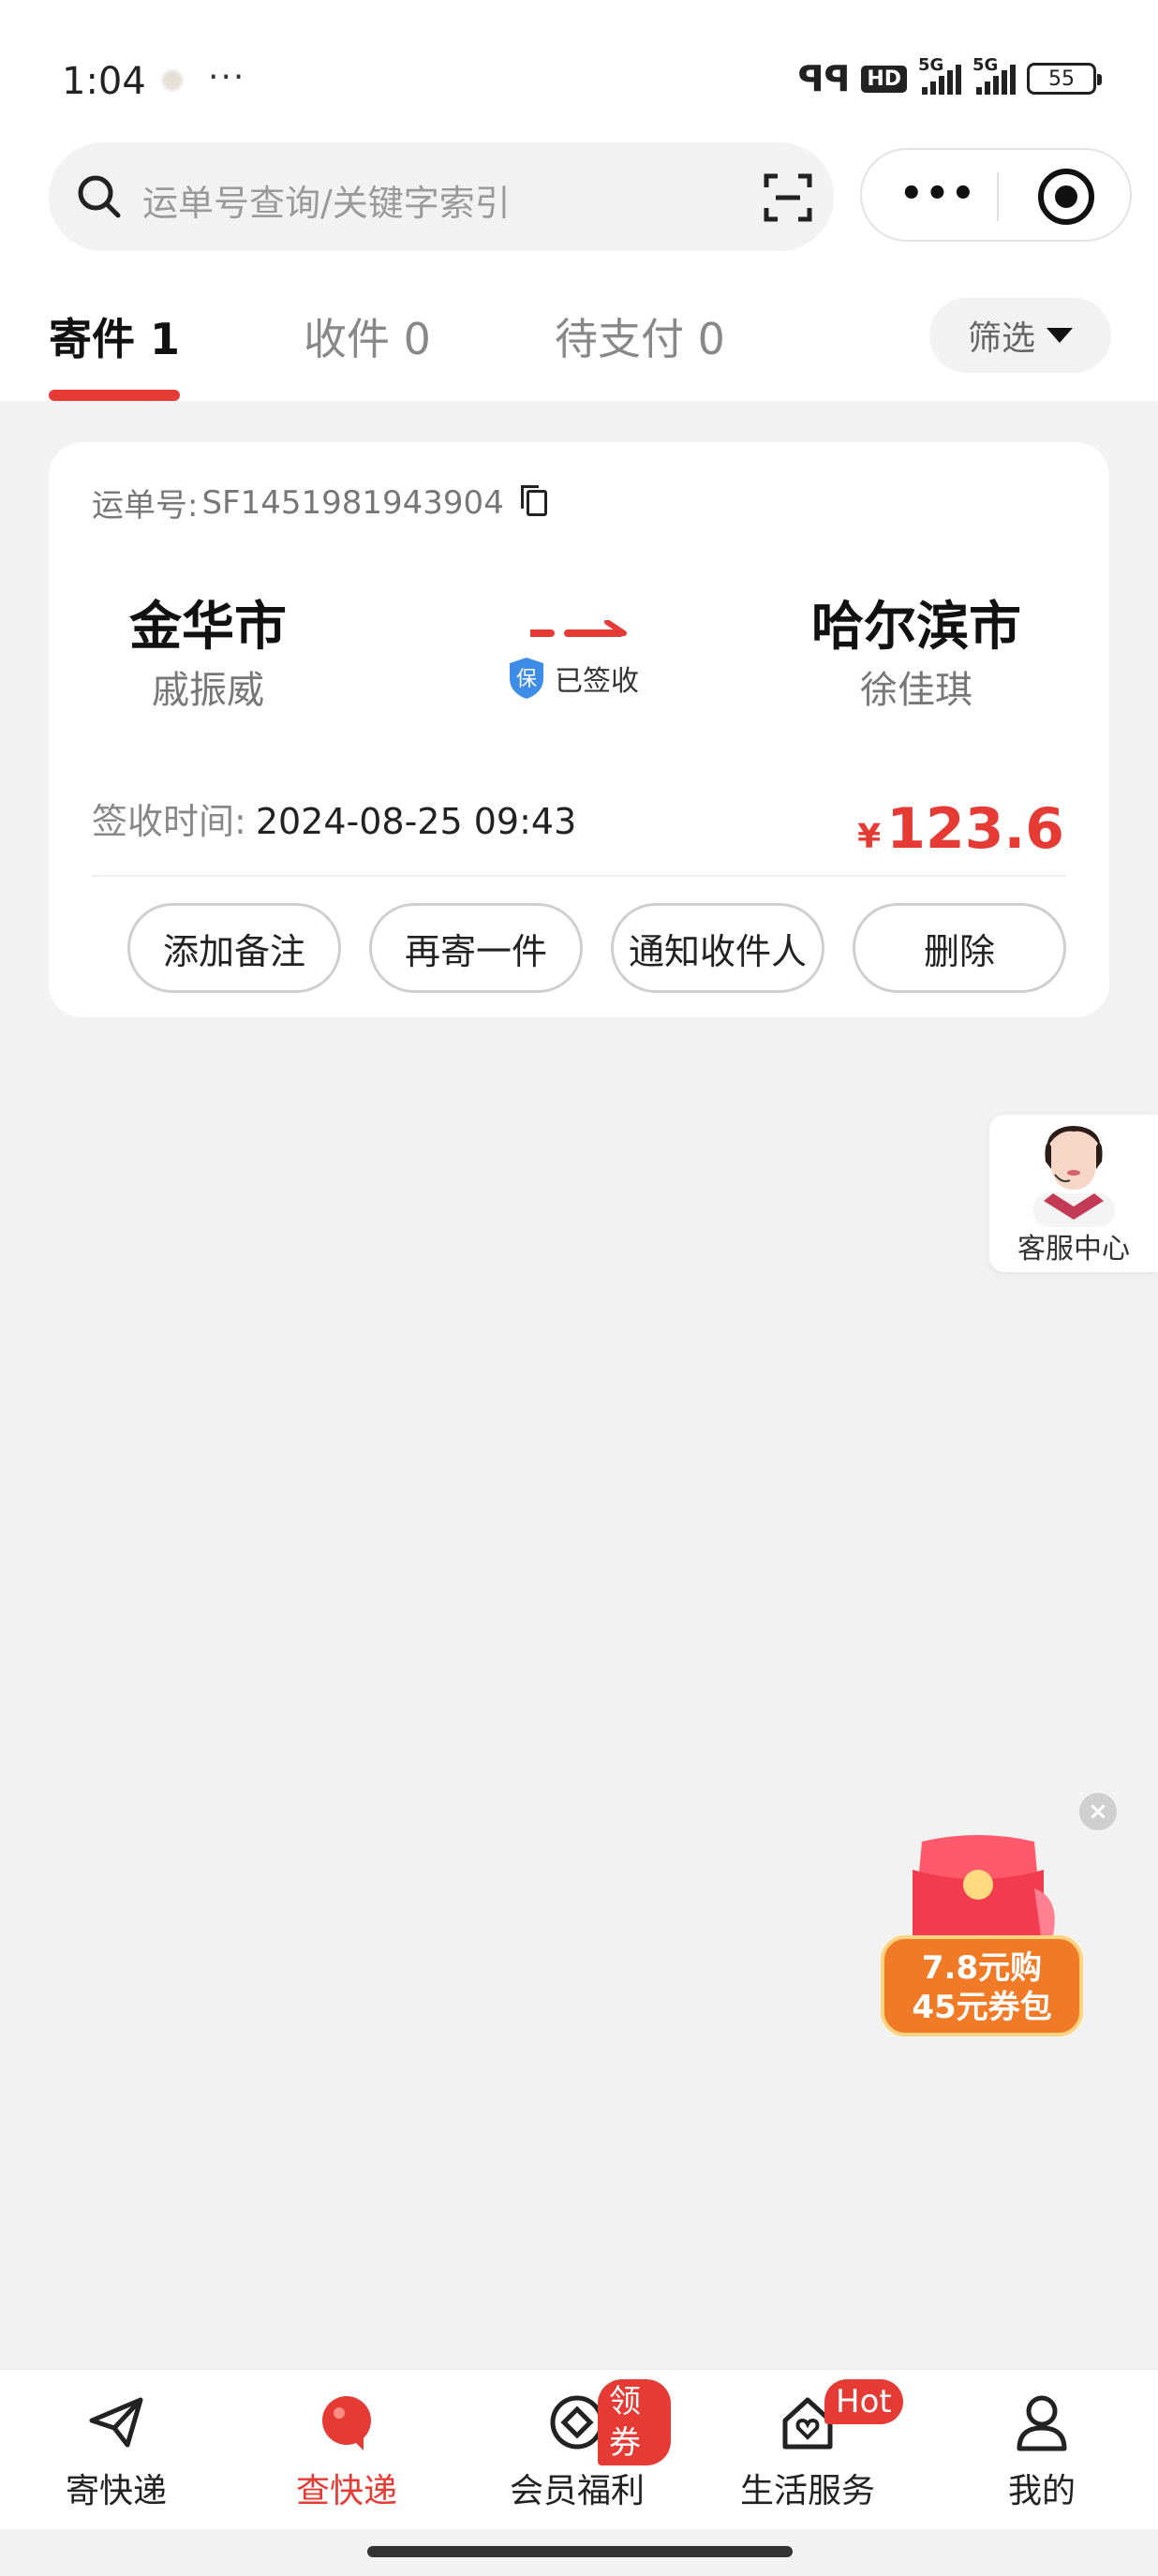 The width and height of the screenshot is (1158, 2576). I want to click on nav-label: 我的, so click(1041, 2491).